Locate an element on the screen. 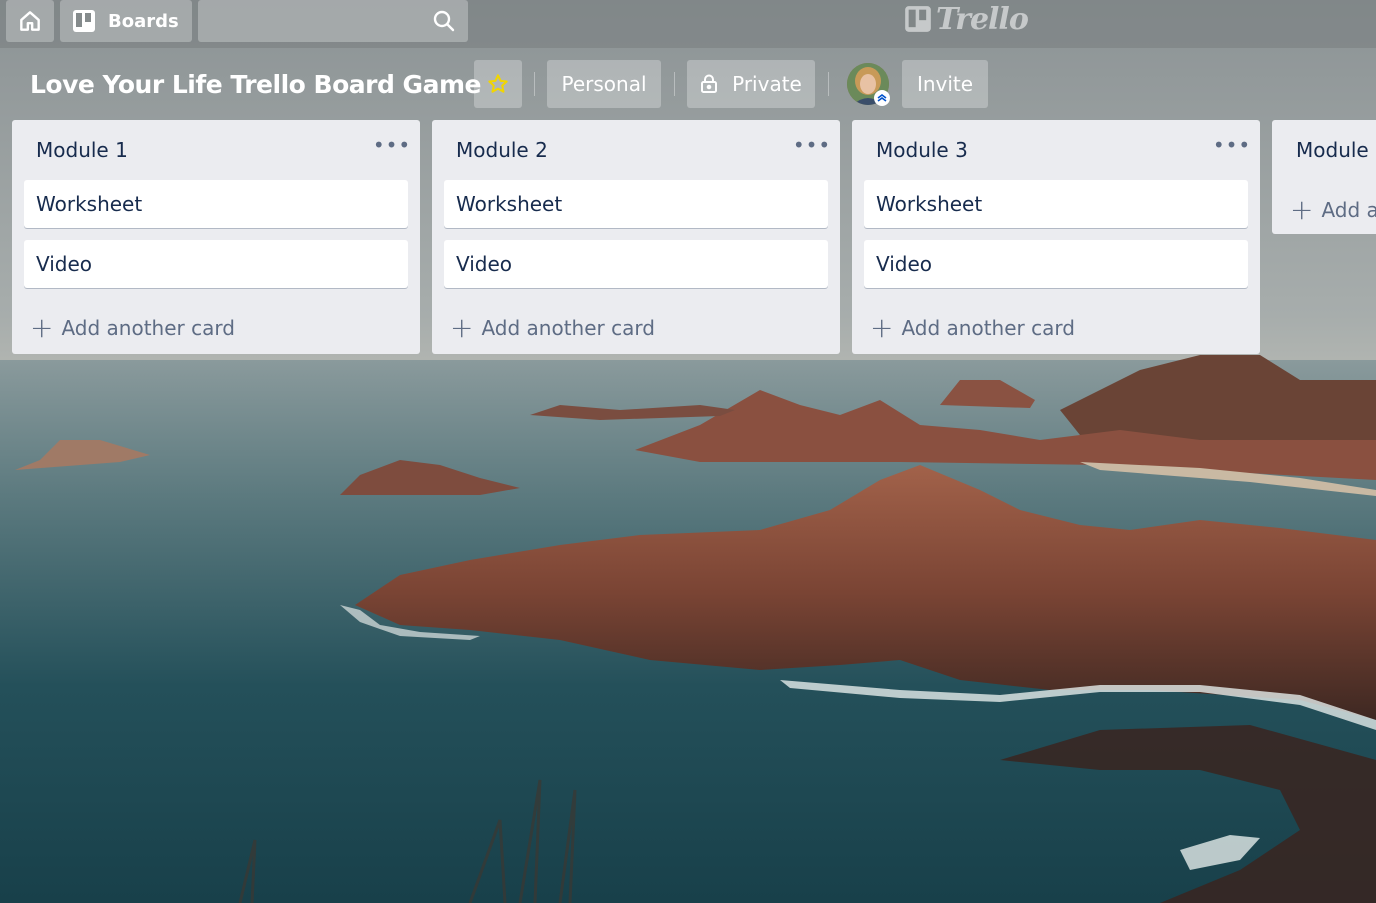 The width and height of the screenshot is (1376, 903). add-card-label: Add a card is located at coordinates (1348, 210).